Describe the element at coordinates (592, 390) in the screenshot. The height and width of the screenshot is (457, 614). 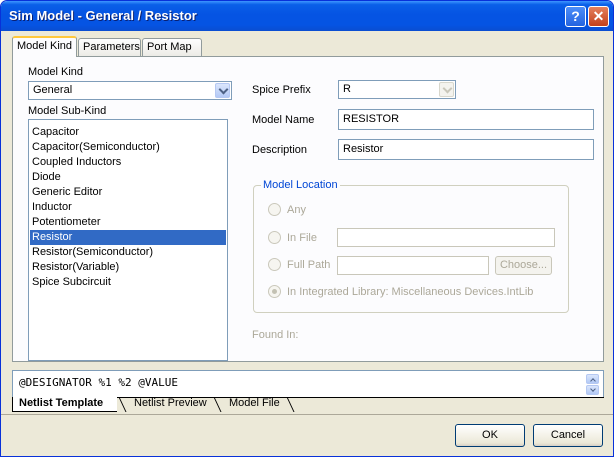
I see `scroll-down-icon` at that location.